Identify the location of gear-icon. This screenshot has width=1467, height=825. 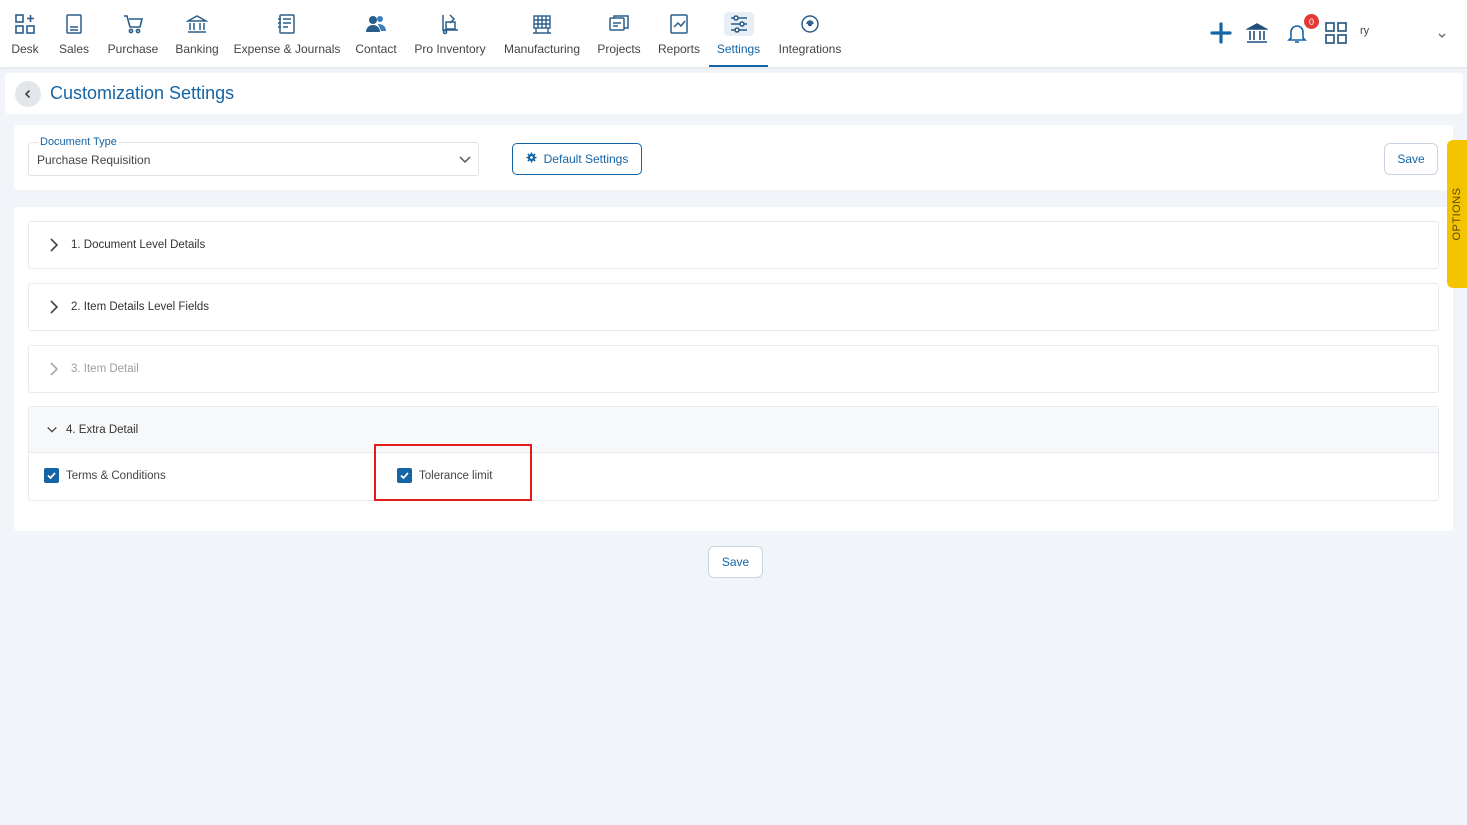
(531, 159).